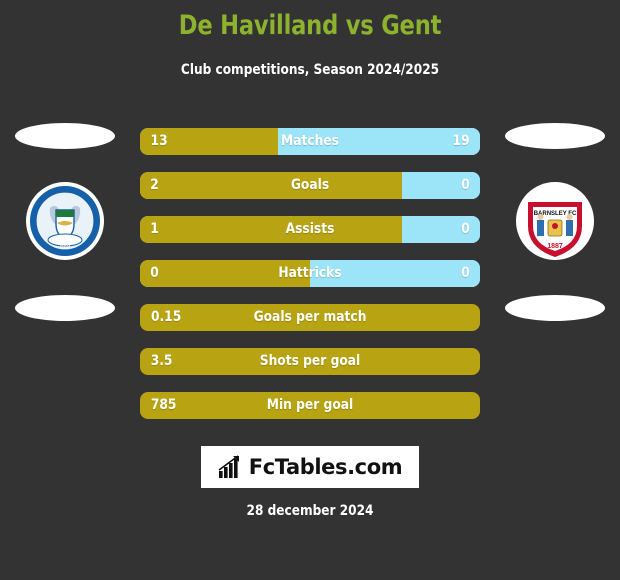  What do you see at coordinates (555, 308) in the screenshot?
I see `decorative-oval-bottom-right` at bounding box center [555, 308].